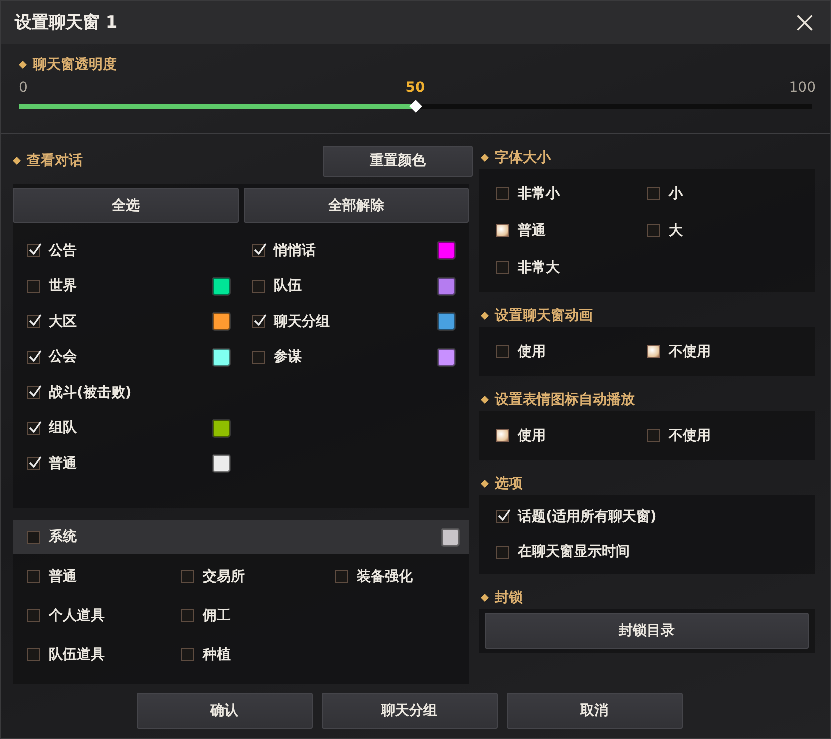 Image resolution: width=831 pixels, height=739 pixels. I want to click on section-heading: 封锁, so click(509, 597).